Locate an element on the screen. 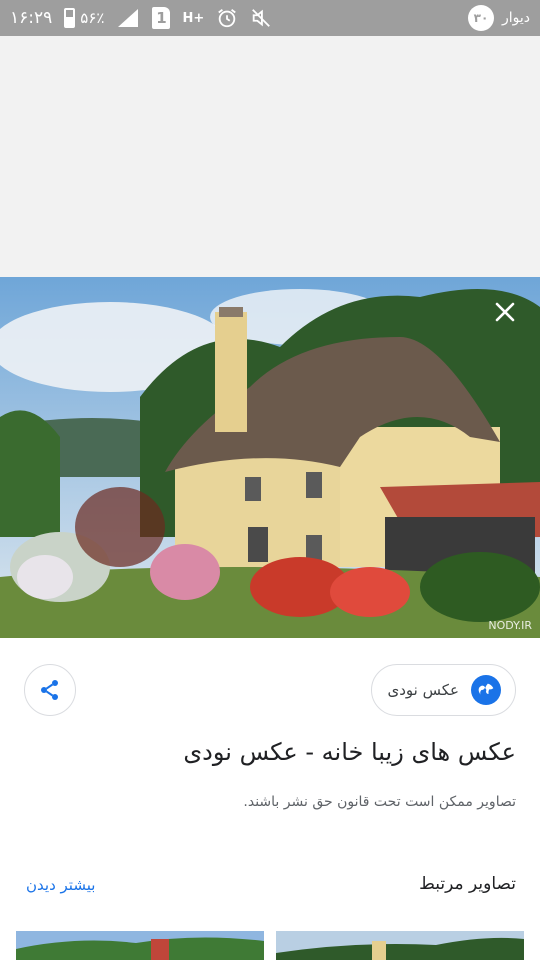 This screenshot has height=960, width=540. alarm-icon is located at coordinates (227, 18).